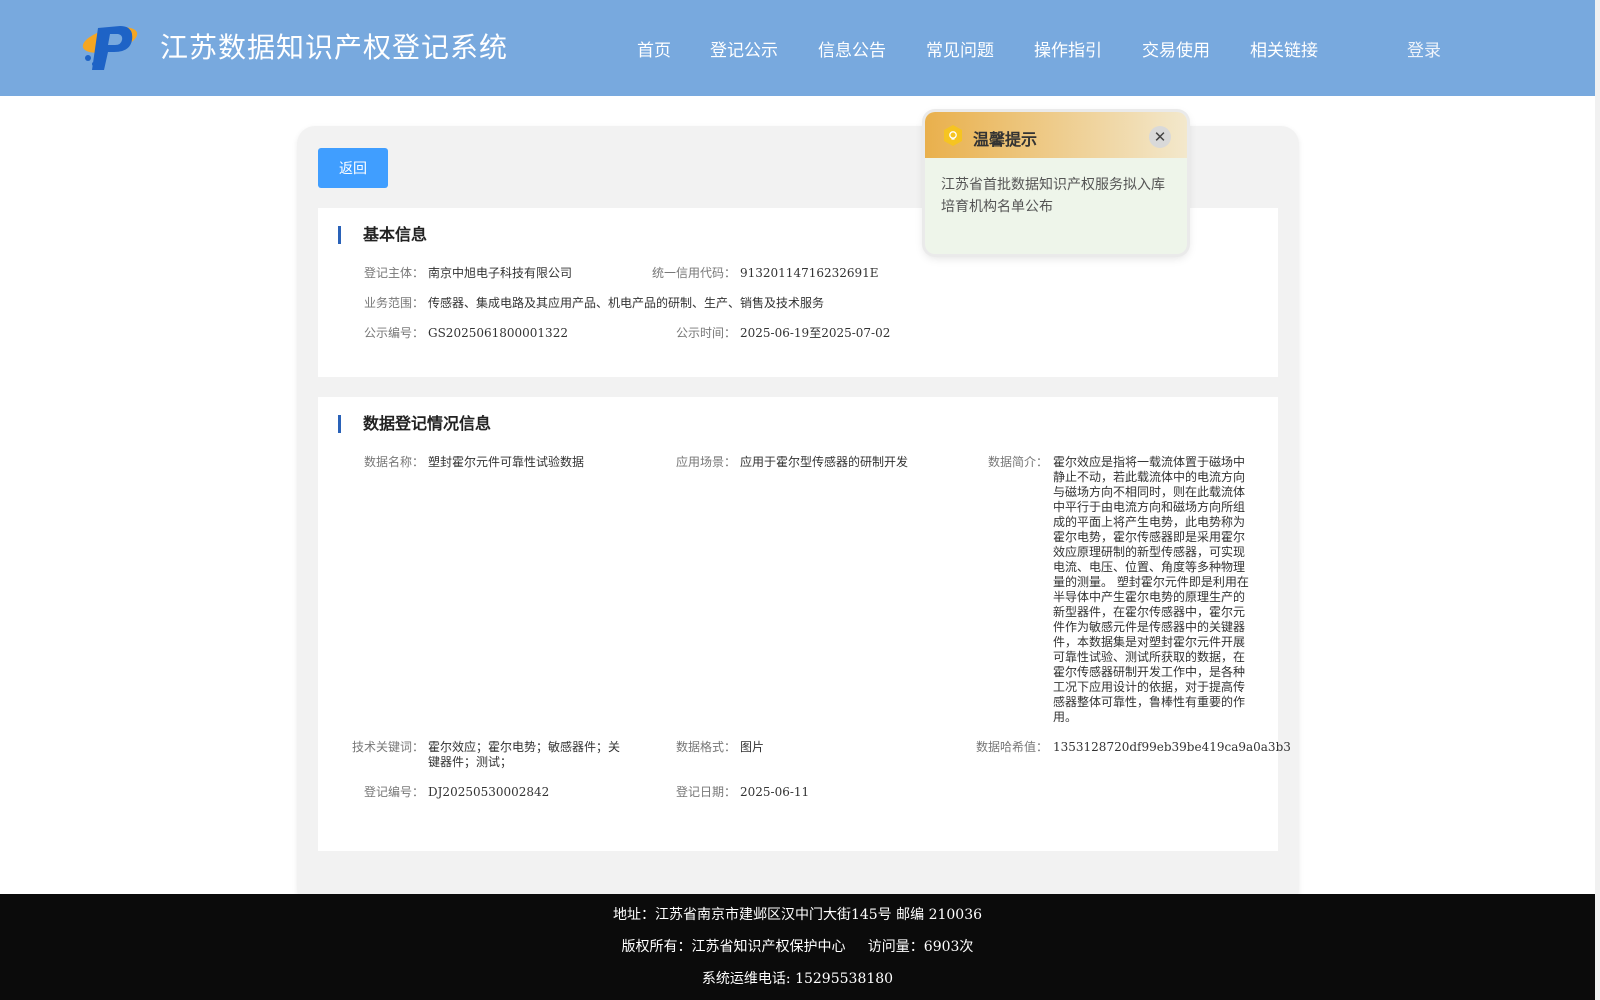 The image size is (1600, 1000). I want to click on field-label: 数据名称：, so click(393, 462).